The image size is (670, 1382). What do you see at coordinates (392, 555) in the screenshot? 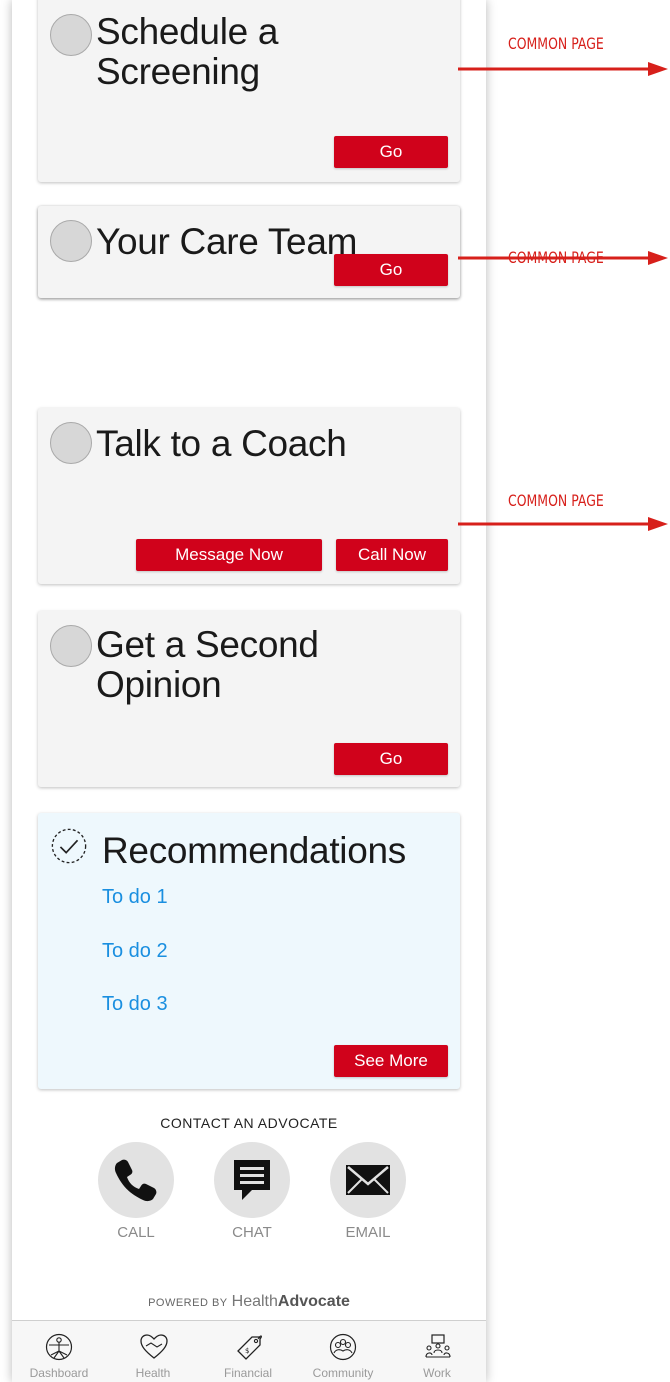
I see `call-now-button: Call Now` at bounding box center [392, 555].